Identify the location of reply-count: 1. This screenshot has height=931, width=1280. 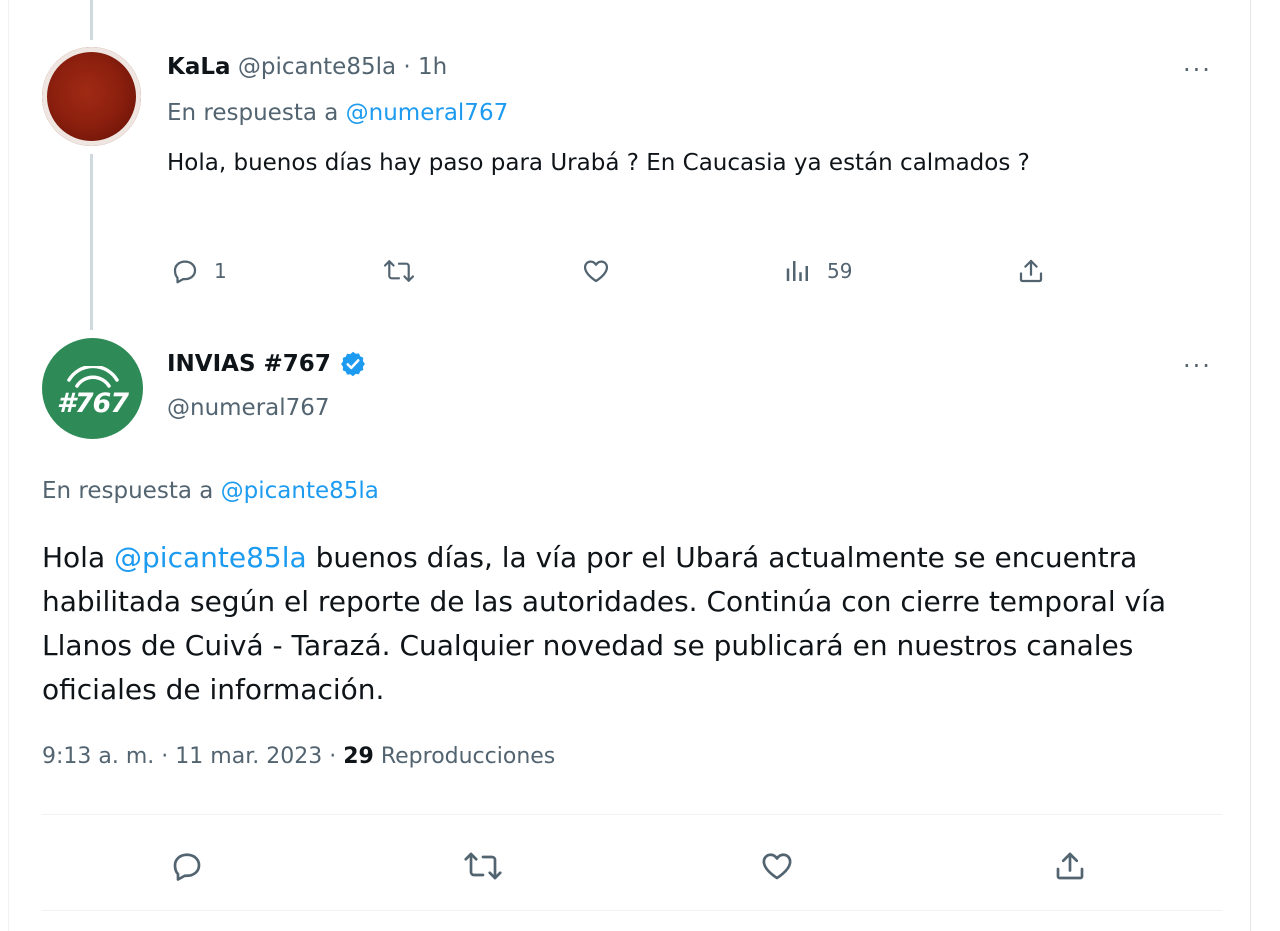
(220, 271).